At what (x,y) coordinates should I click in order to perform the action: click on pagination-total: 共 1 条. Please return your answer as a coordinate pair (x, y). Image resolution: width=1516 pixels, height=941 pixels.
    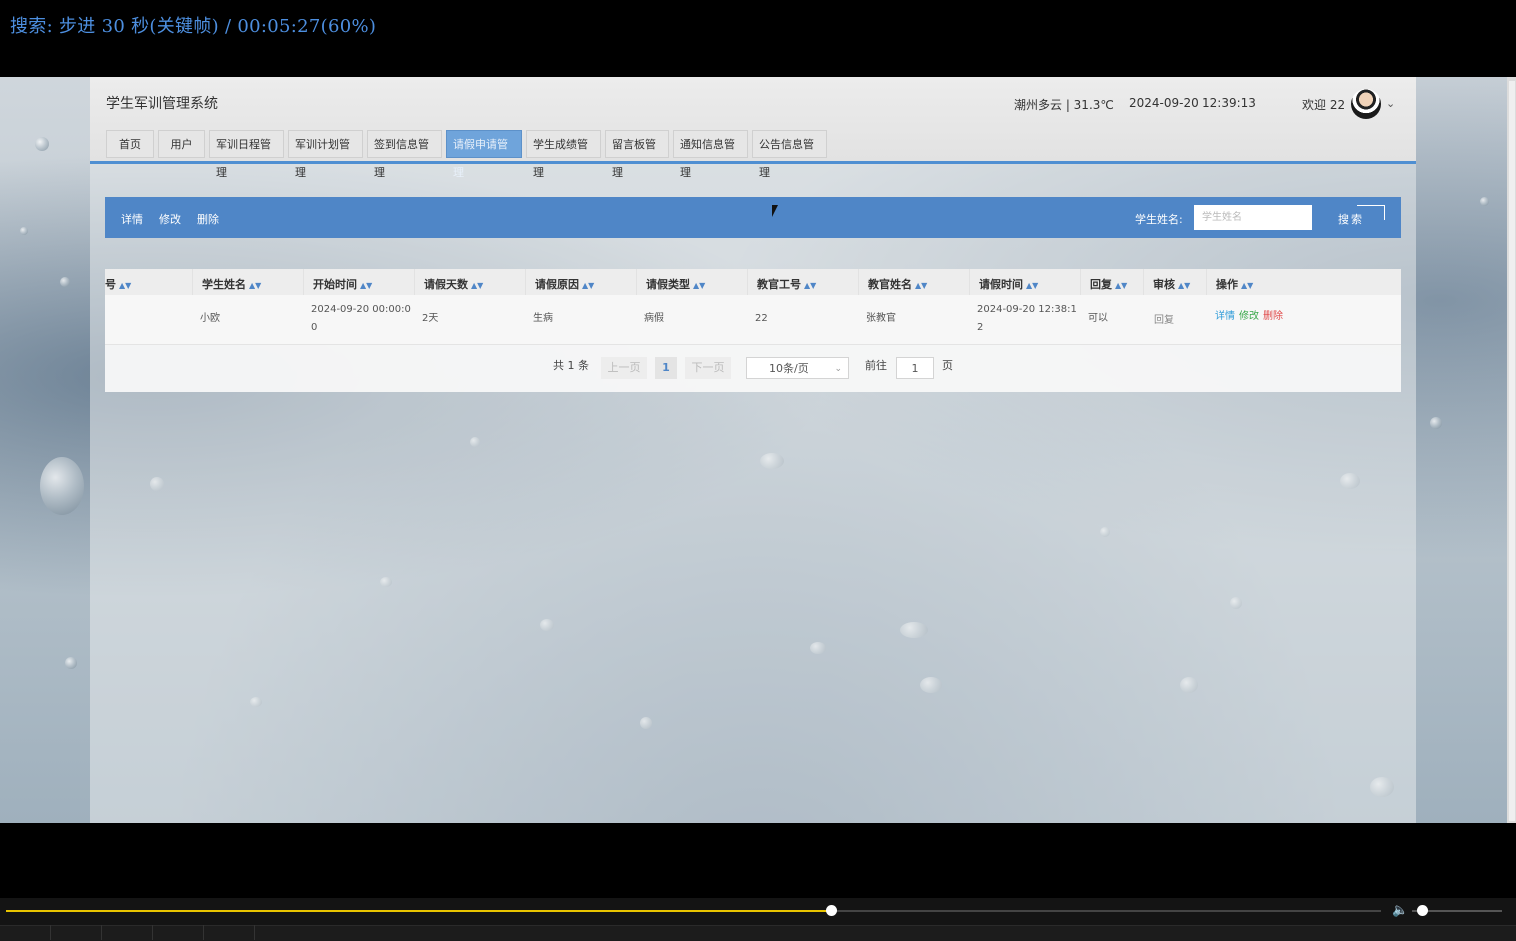
    Looking at the image, I should click on (571, 365).